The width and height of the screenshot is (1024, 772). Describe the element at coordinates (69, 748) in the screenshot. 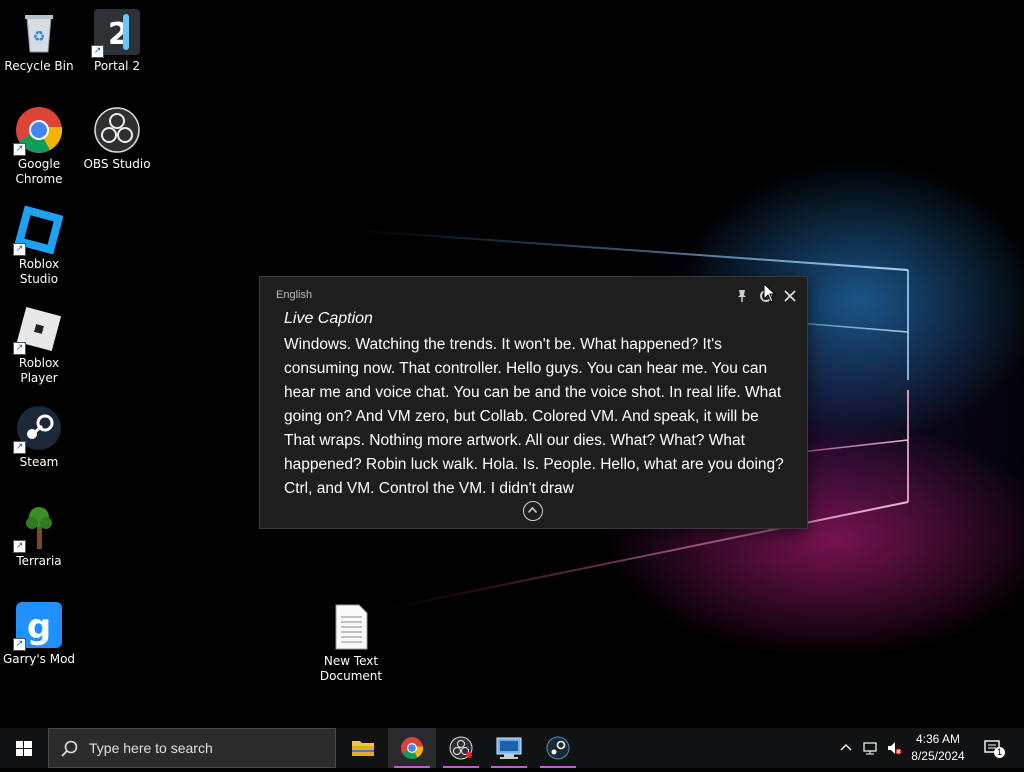

I see `search-icon` at that location.